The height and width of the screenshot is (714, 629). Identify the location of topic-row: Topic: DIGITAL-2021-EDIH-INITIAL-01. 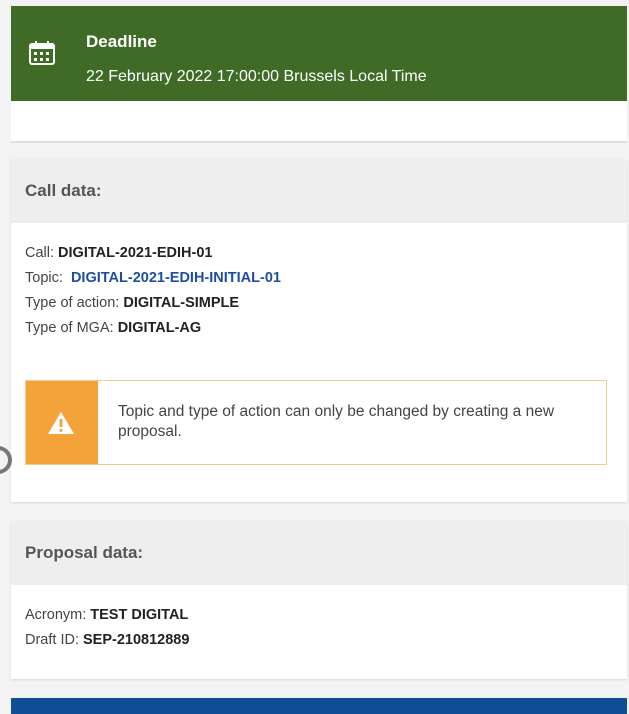
(319, 278).